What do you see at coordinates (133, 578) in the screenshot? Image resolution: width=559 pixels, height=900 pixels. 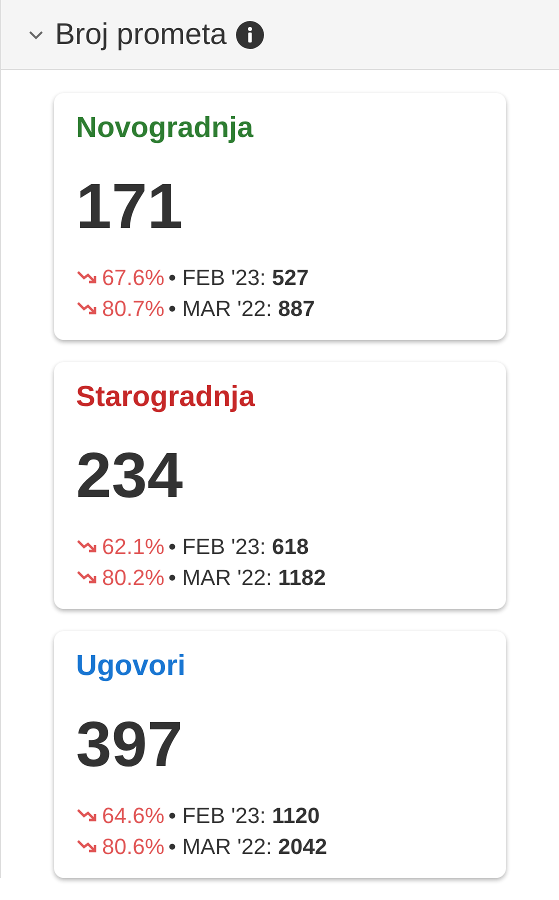 I see `change-percent: 80.2%` at bounding box center [133, 578].